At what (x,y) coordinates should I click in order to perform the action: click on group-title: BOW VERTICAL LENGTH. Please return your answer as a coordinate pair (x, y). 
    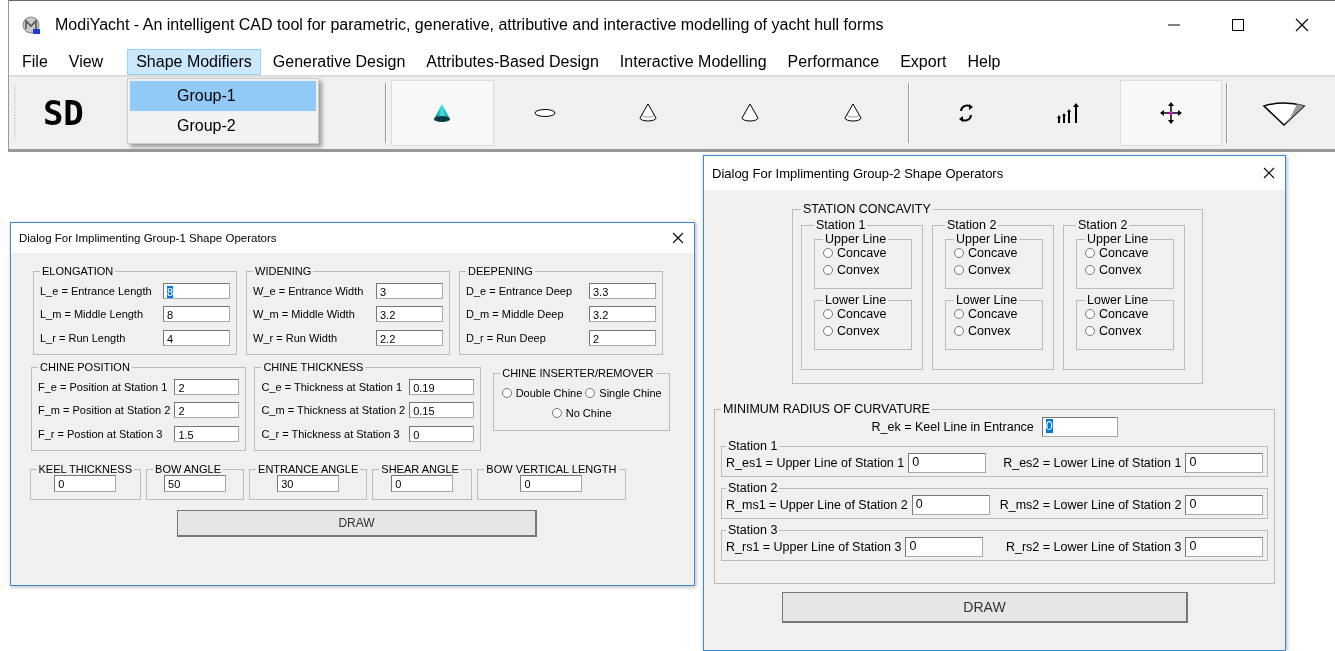
    Looking at the image, I should click on (551, 469).